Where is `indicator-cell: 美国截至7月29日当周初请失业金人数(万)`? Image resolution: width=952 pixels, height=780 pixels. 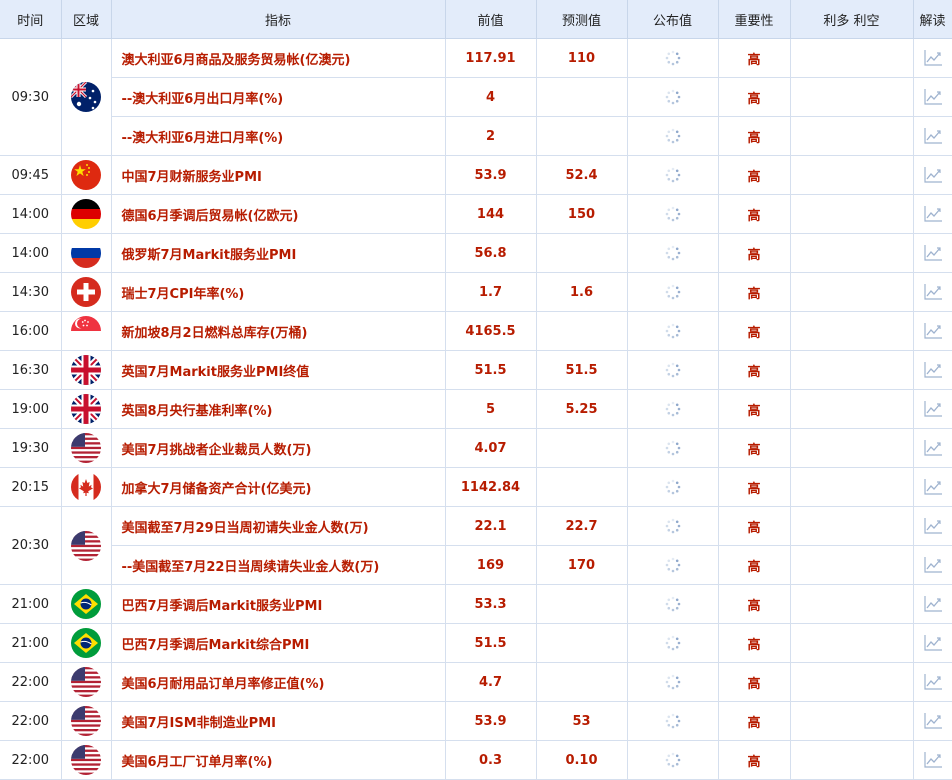 indicator-cell: 美国截至7月29日当周初请失业金人数(万) is located at coordinates (278, 526).